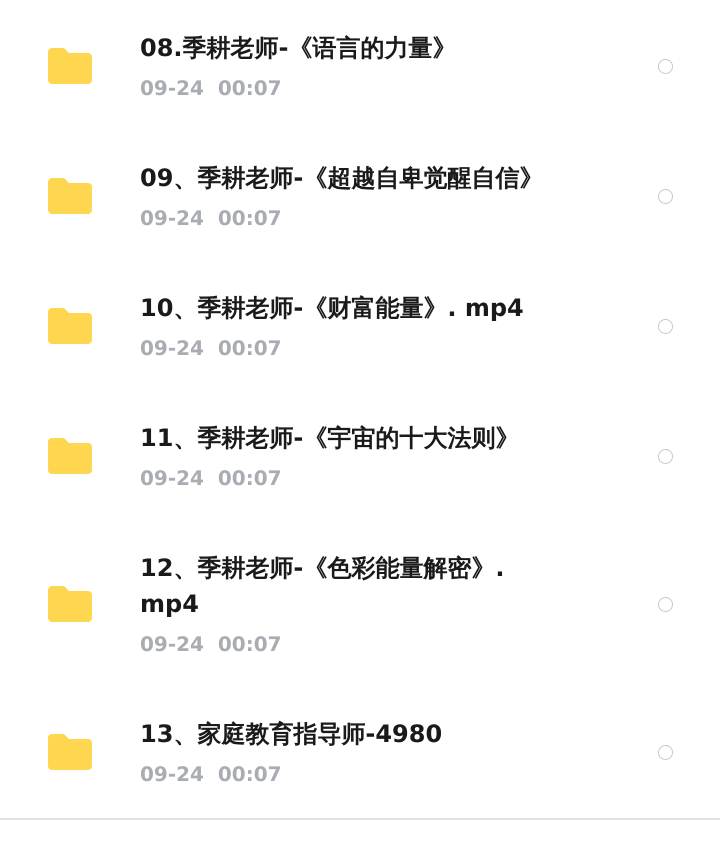 This screenshot has height=846, width=720. What do you see at coordinates (352, 586) in the screenshot?
I see `file-name: 12、季耕老师-《色彩能量解密》. mp4` at bounding box center [352, 586].